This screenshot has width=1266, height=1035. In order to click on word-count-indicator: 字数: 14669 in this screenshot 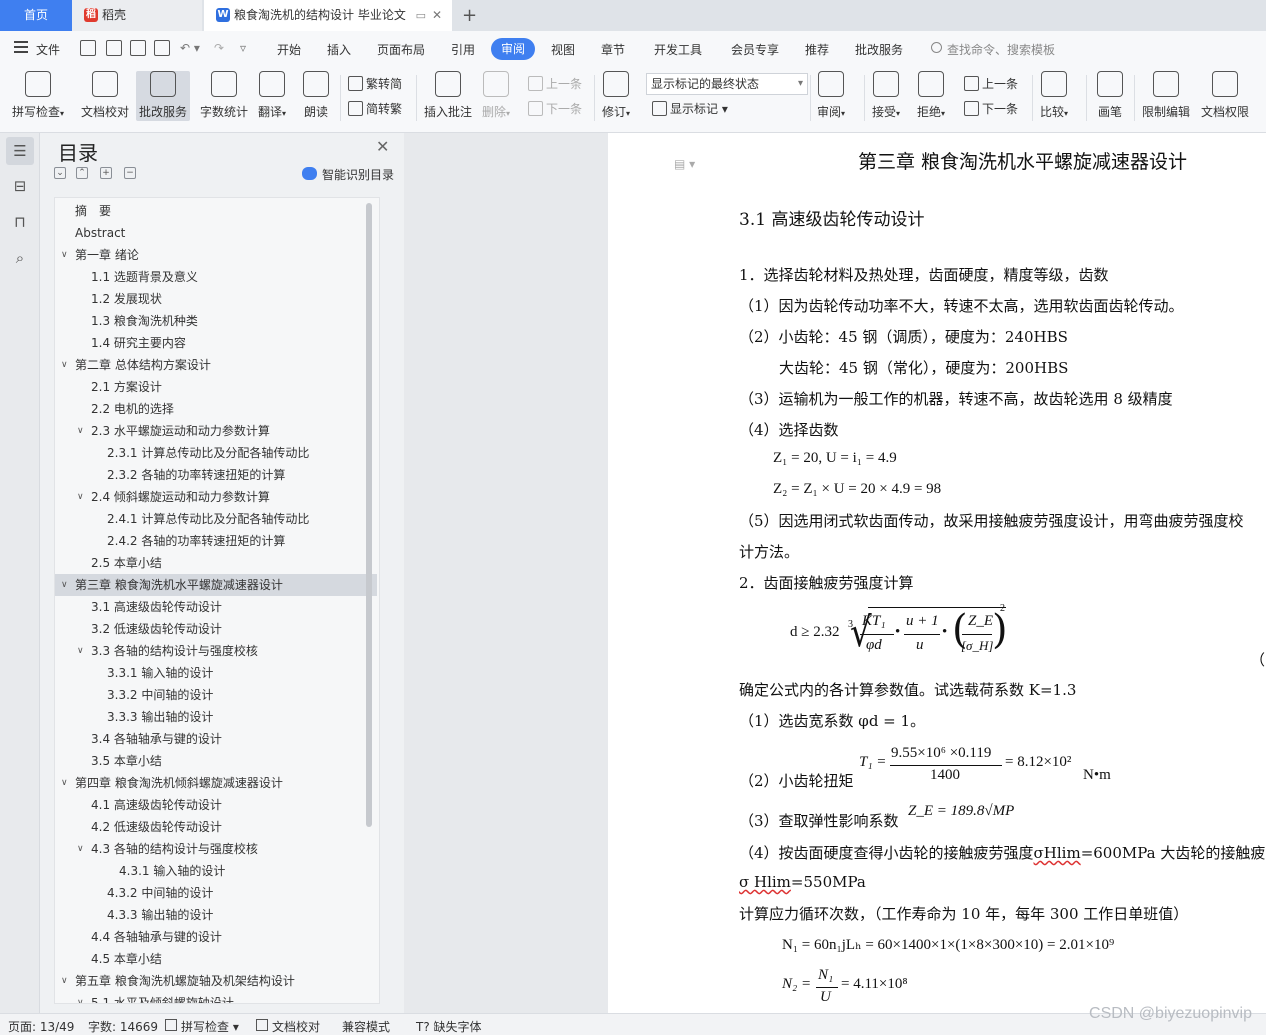, I will do `click(123, 1026)`.